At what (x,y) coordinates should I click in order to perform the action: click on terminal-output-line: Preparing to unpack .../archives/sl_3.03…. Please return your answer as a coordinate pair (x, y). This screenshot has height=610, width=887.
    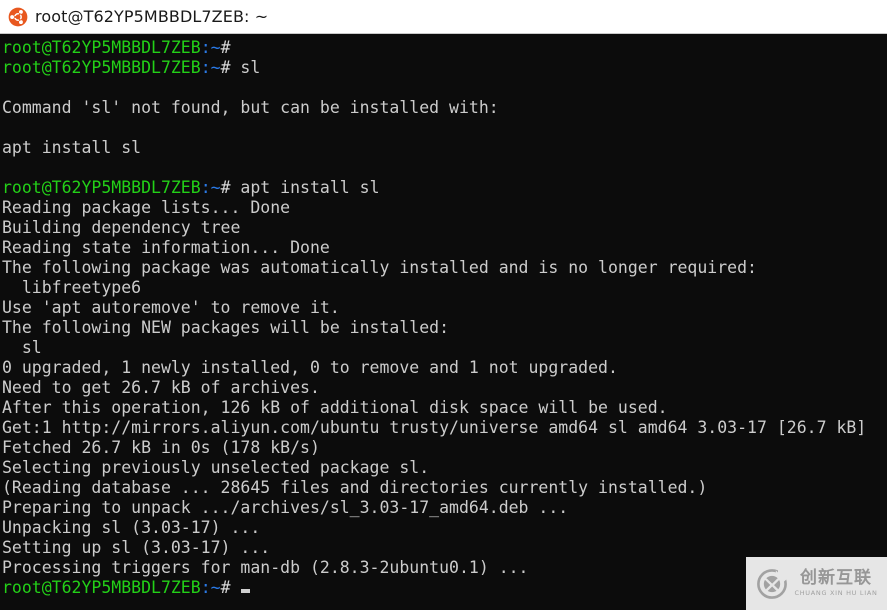
    Looking at the image, I should click on (444, 508).